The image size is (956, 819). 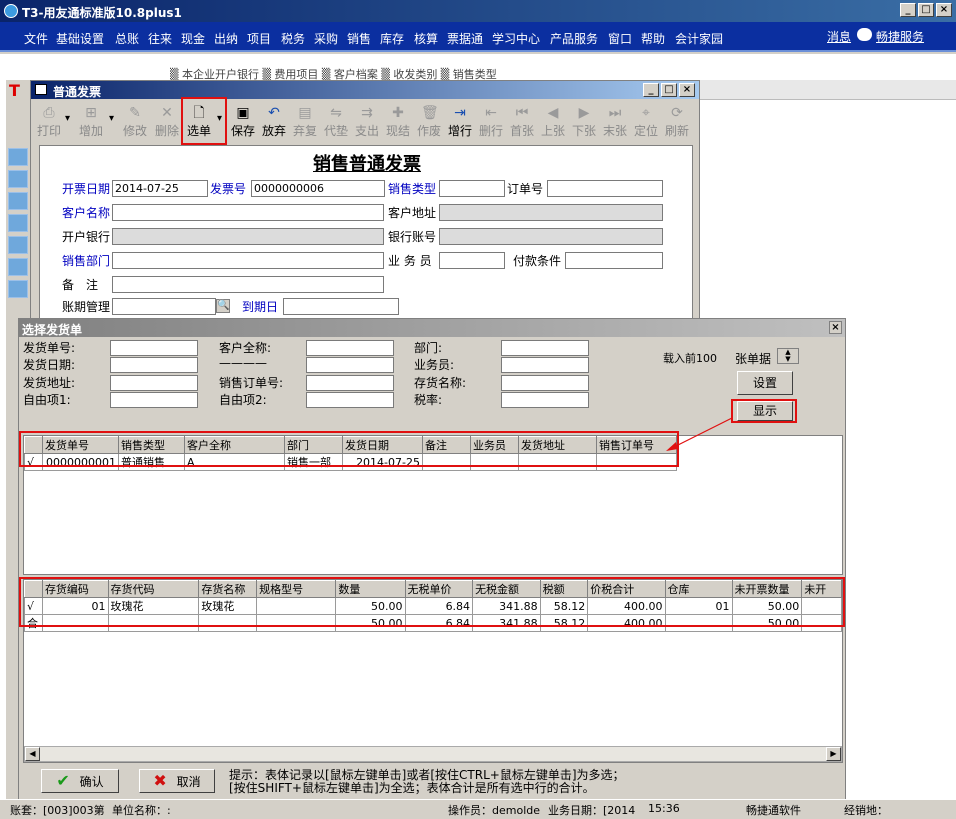 I want to click on menu-dealings: 往来, so click(x=160, y=38).